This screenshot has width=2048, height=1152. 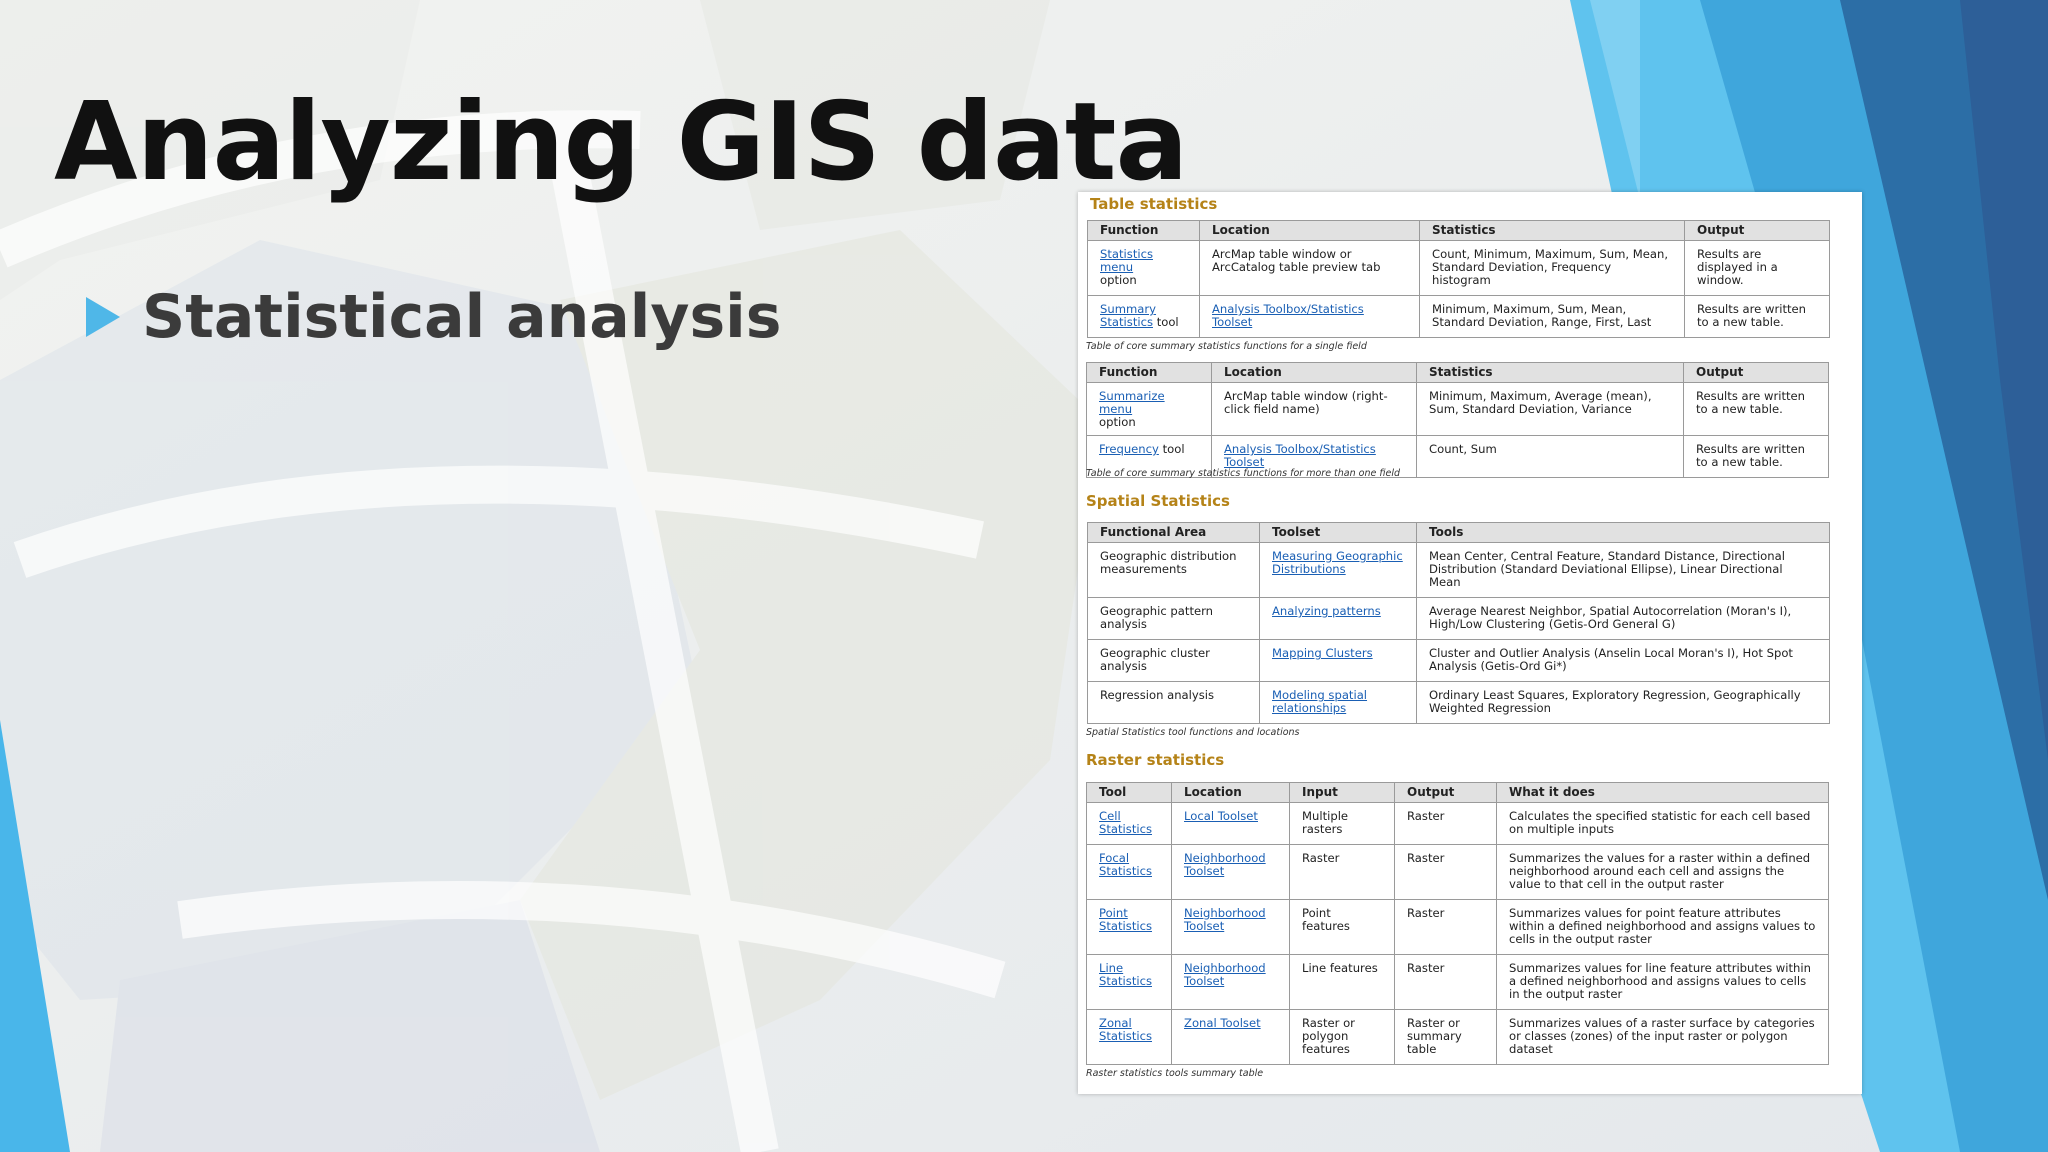 What do you see at coordinates (1342, 1037) in the screenshot?
I see `input-cell: Raster or polygon features` at bounding box center [1342, 1037].